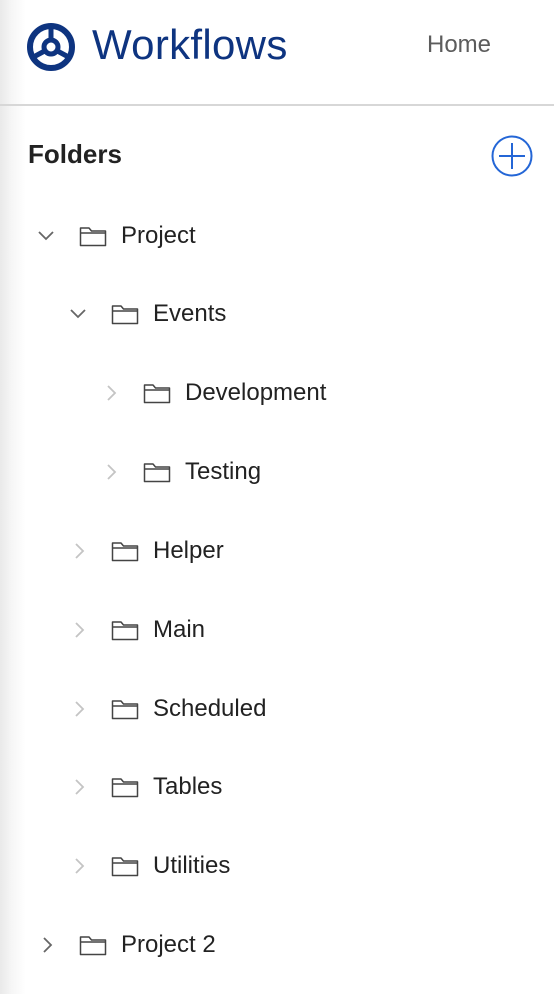 This screenshot has width=554, height=994. What do you see at coordinates (51, 47) in the screenshot?
I see `steering-wheel-icon` at bounding box center [51, 47].